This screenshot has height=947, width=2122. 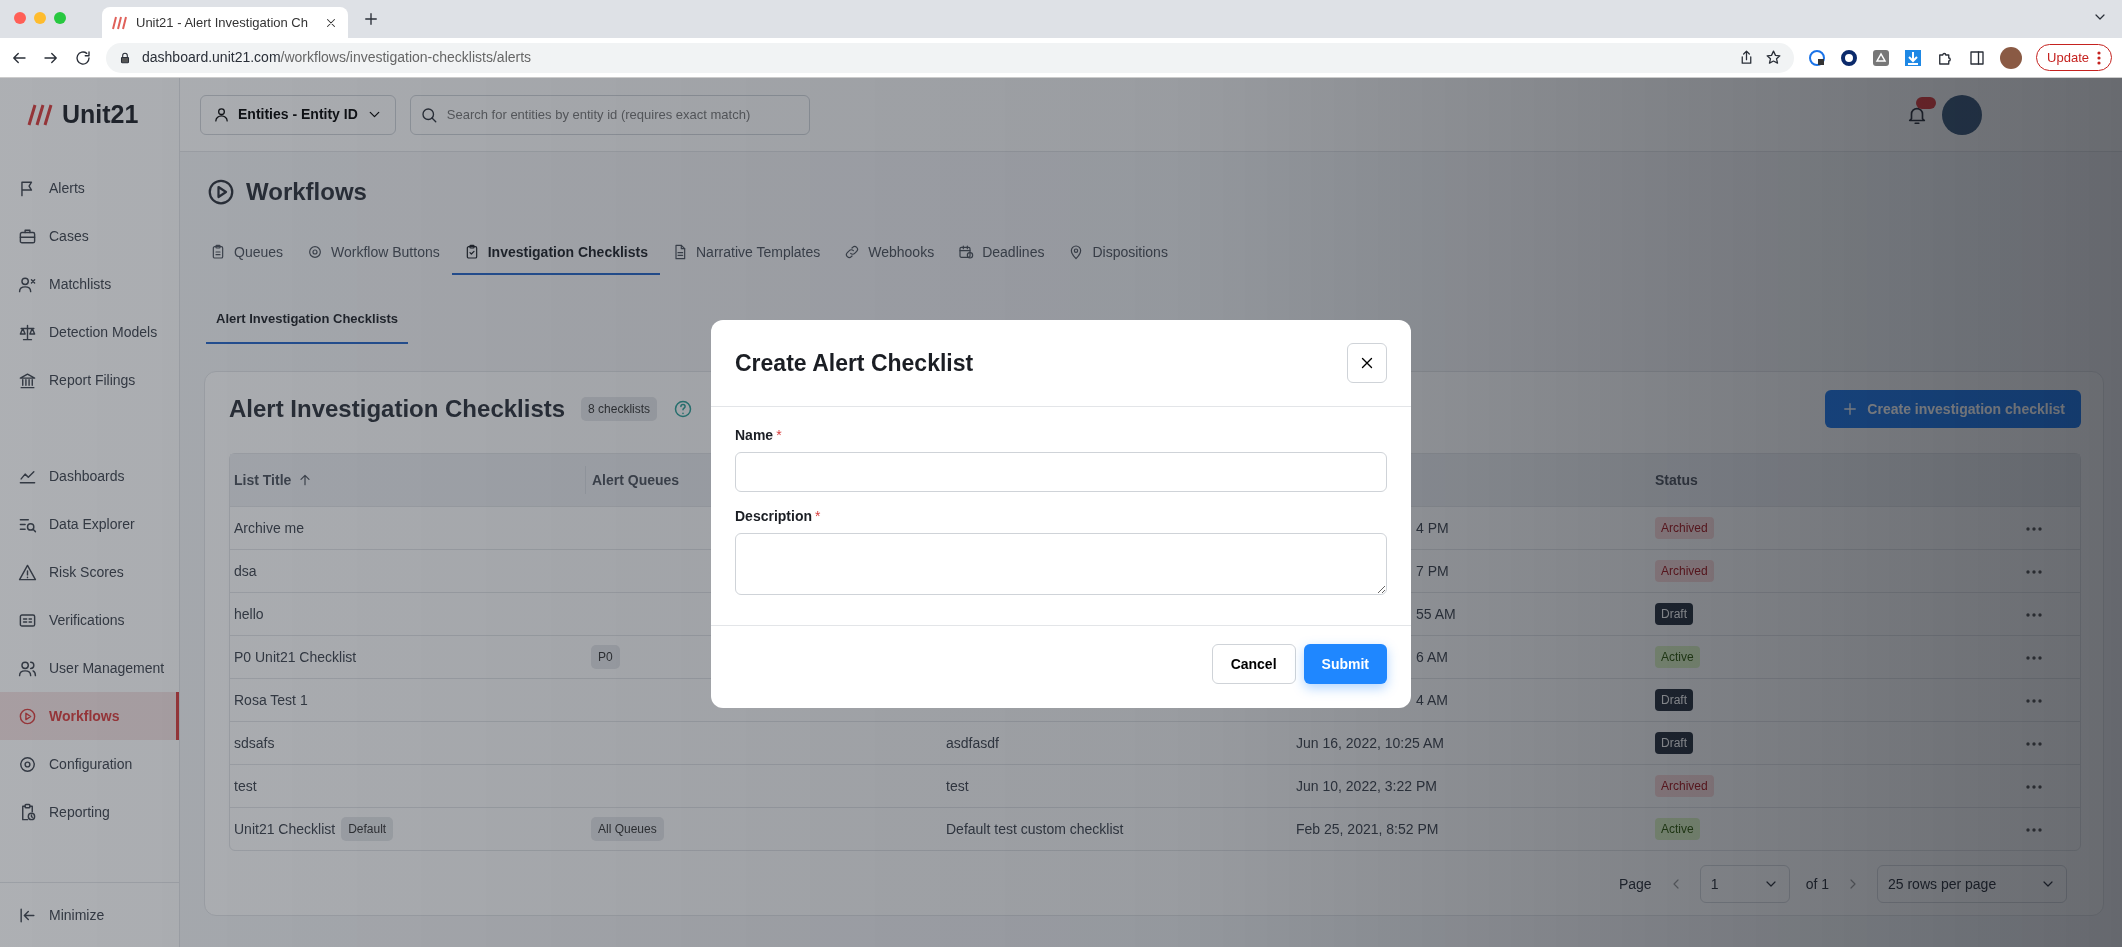 What do you see at coordinates (680, 252) in the screenshot?
I see `document-icon` at bounding box center [680, 252].